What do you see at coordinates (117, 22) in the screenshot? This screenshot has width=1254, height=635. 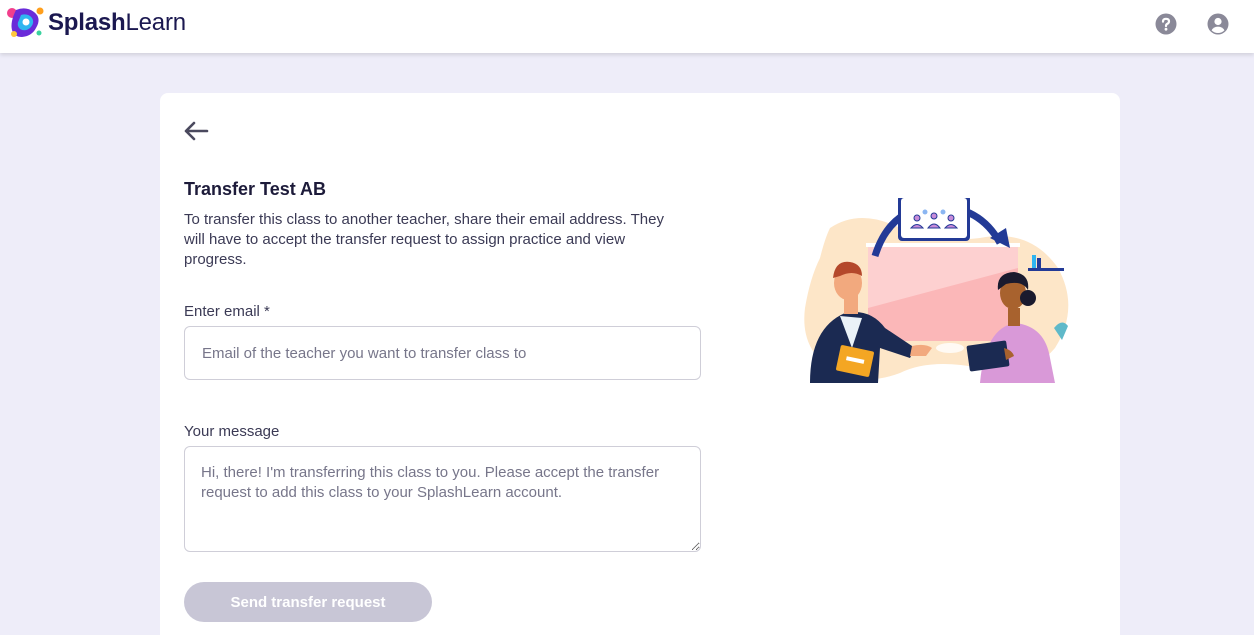 I see `logo-text: SplashLearn` at bounding box center [117, 22].